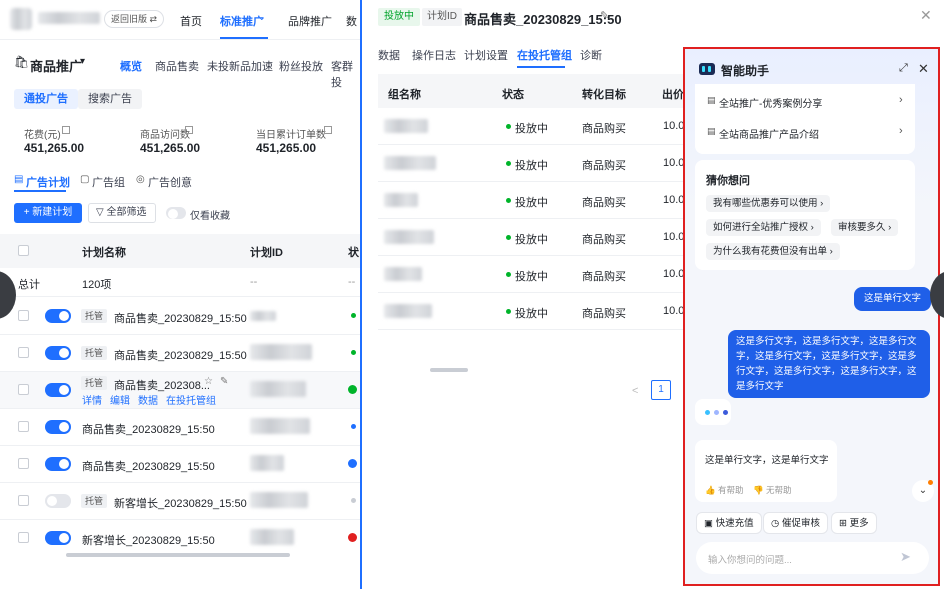 The width and height of the screenshot is (944, 589). Describe the element at coordinates (301, 66) in the screenshot. I see `subtab-fans: 粉丝投放` at that location.